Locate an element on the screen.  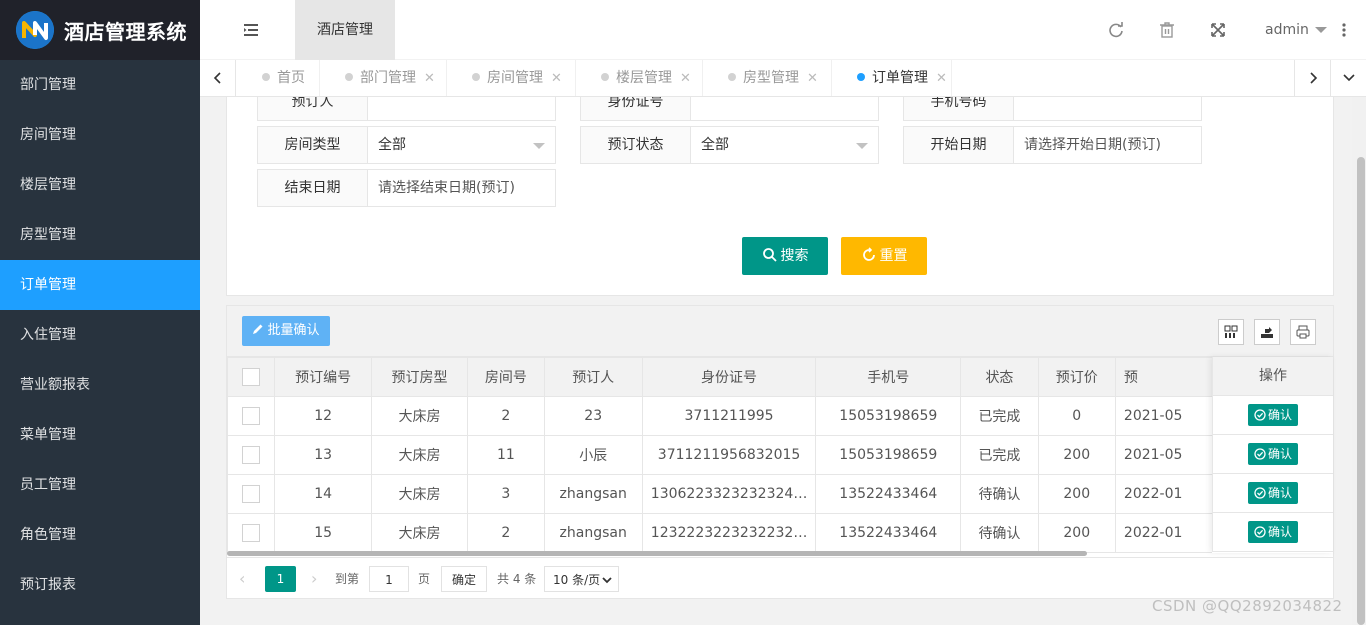
goto-confirm-button: 确定 is located at coordinates (464, 579).